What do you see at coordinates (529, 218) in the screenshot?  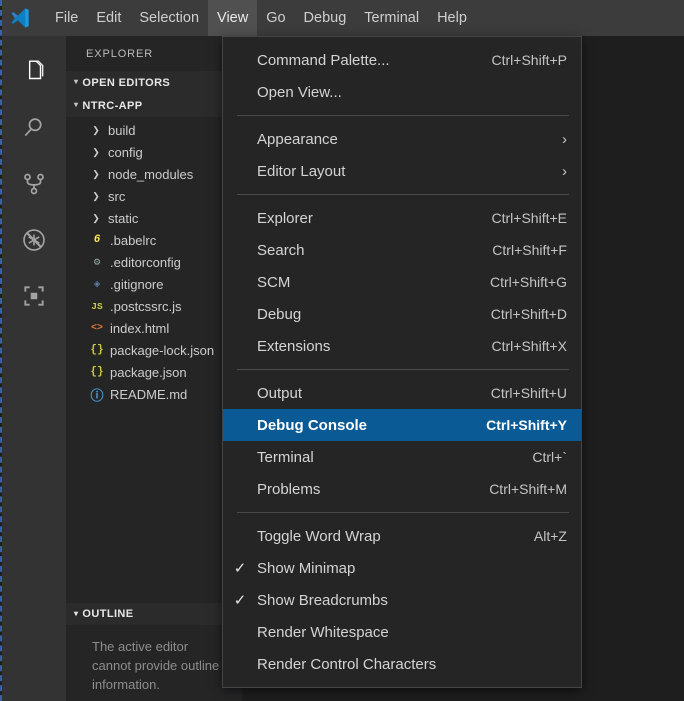 I see `menu-item-shortcut: Ctrl+Shift+E` at bounding box center [529, 218].